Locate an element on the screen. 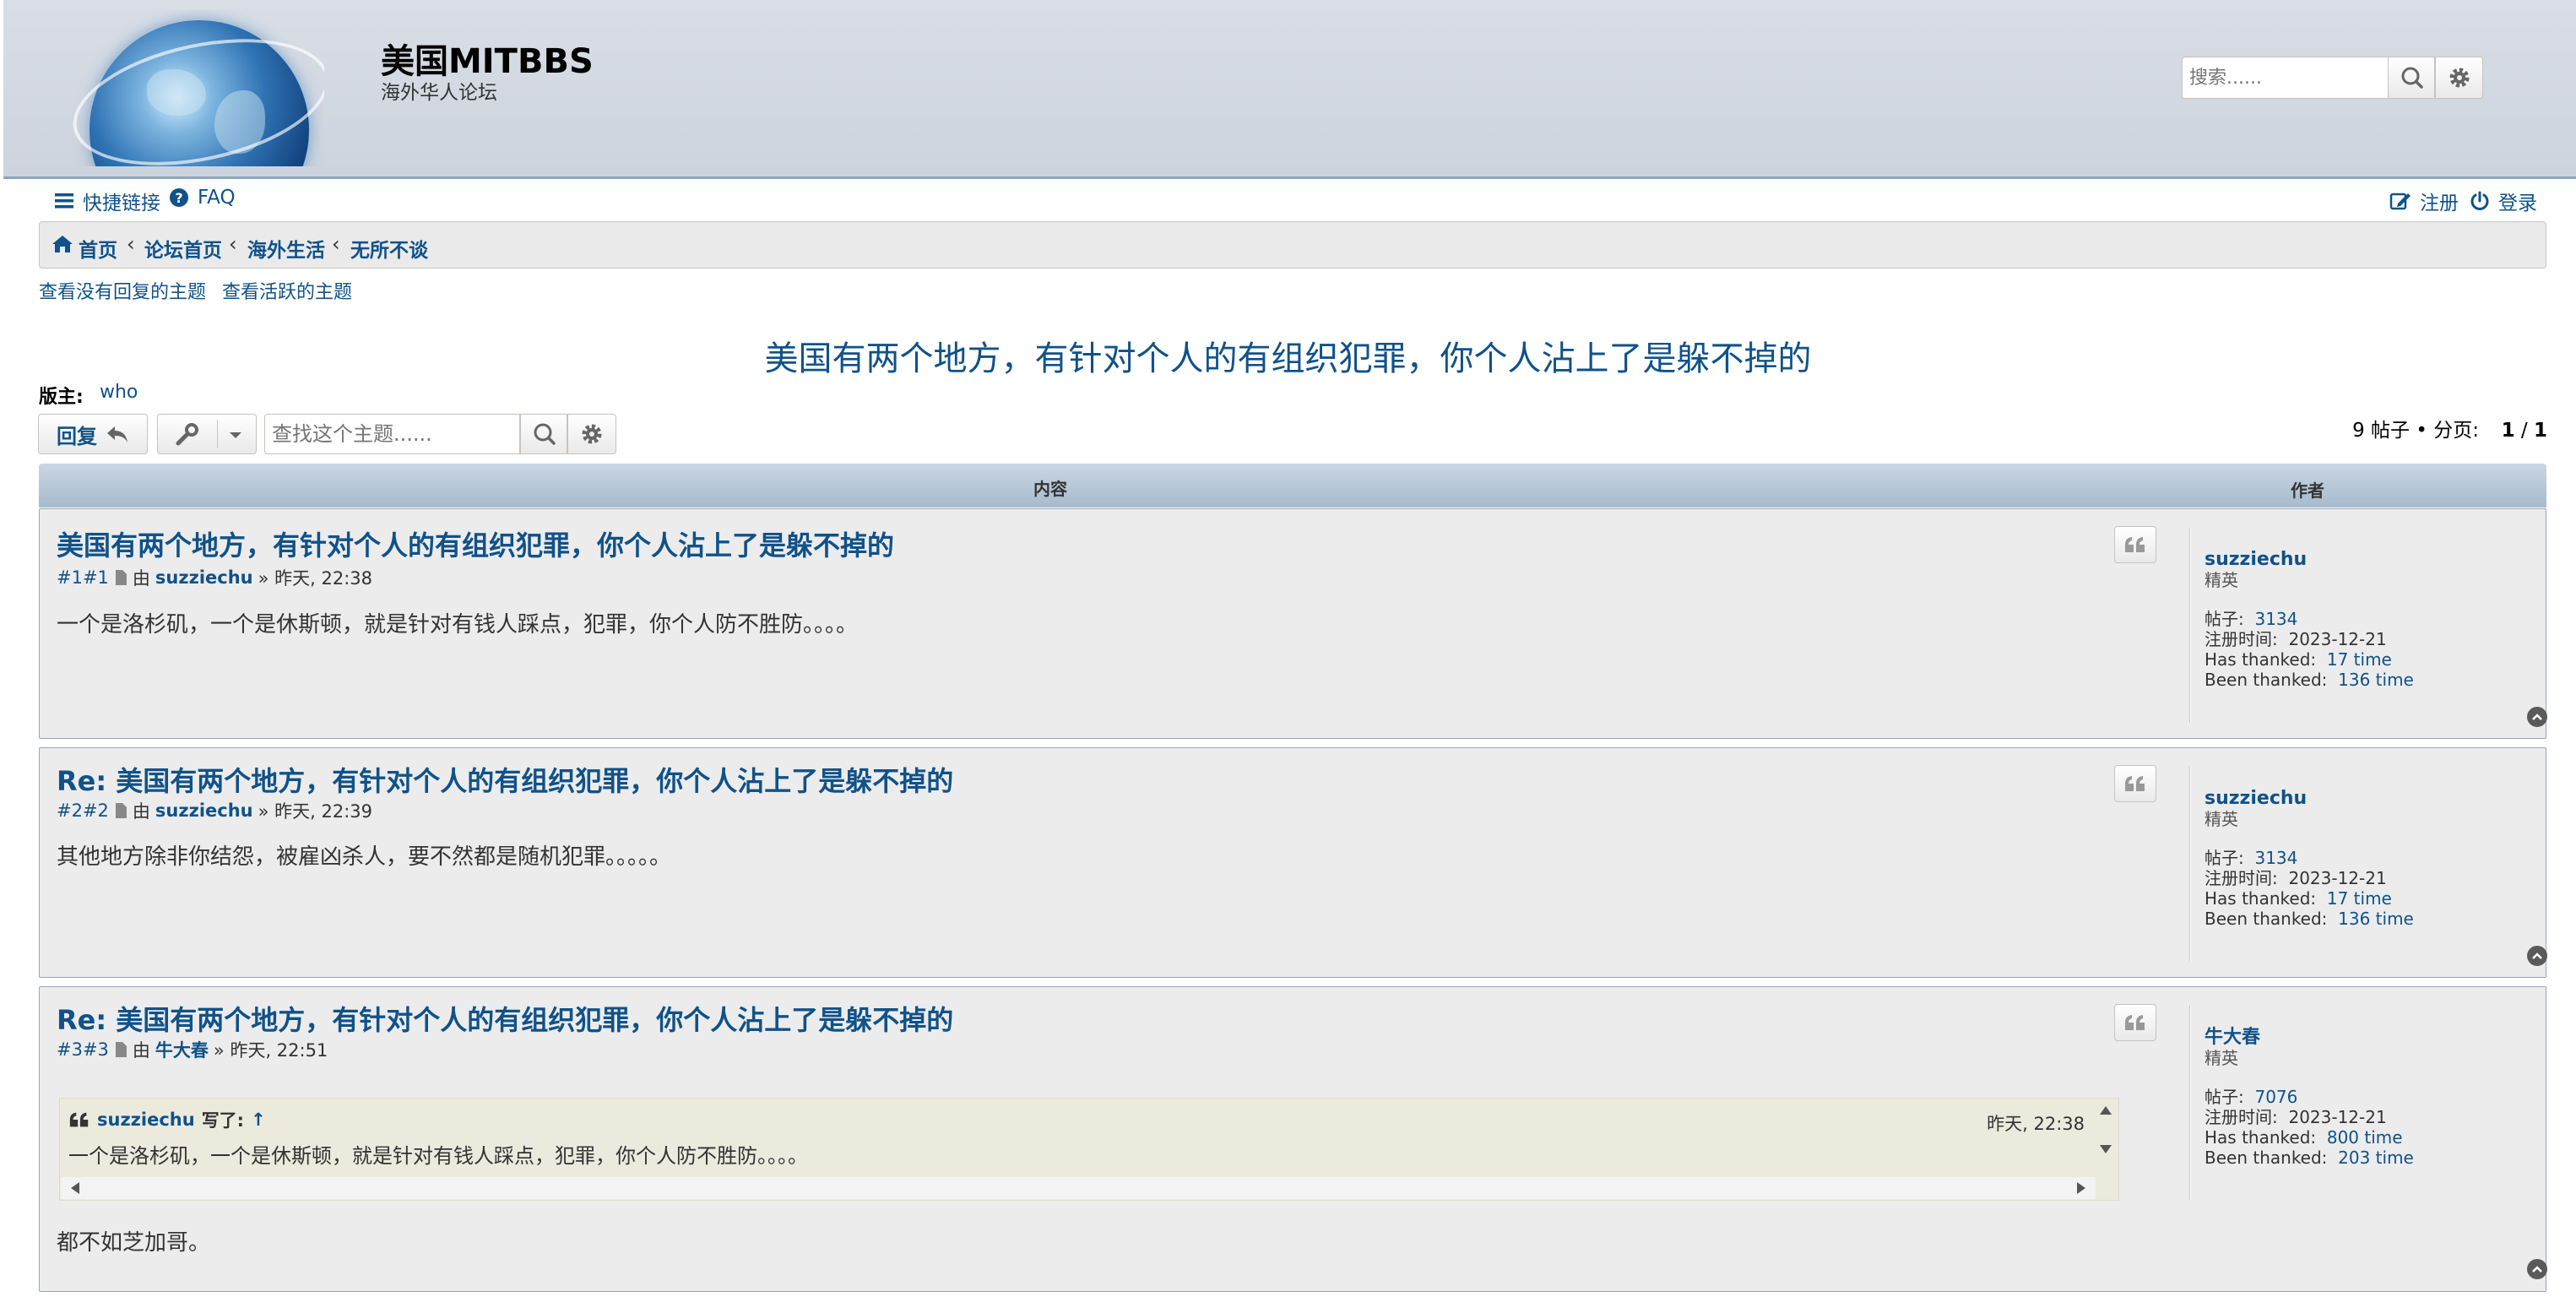 The width and height of the screenshot is (2576, 1297). post-author-link: 牛大春 is located at coordinates (182, 1049).